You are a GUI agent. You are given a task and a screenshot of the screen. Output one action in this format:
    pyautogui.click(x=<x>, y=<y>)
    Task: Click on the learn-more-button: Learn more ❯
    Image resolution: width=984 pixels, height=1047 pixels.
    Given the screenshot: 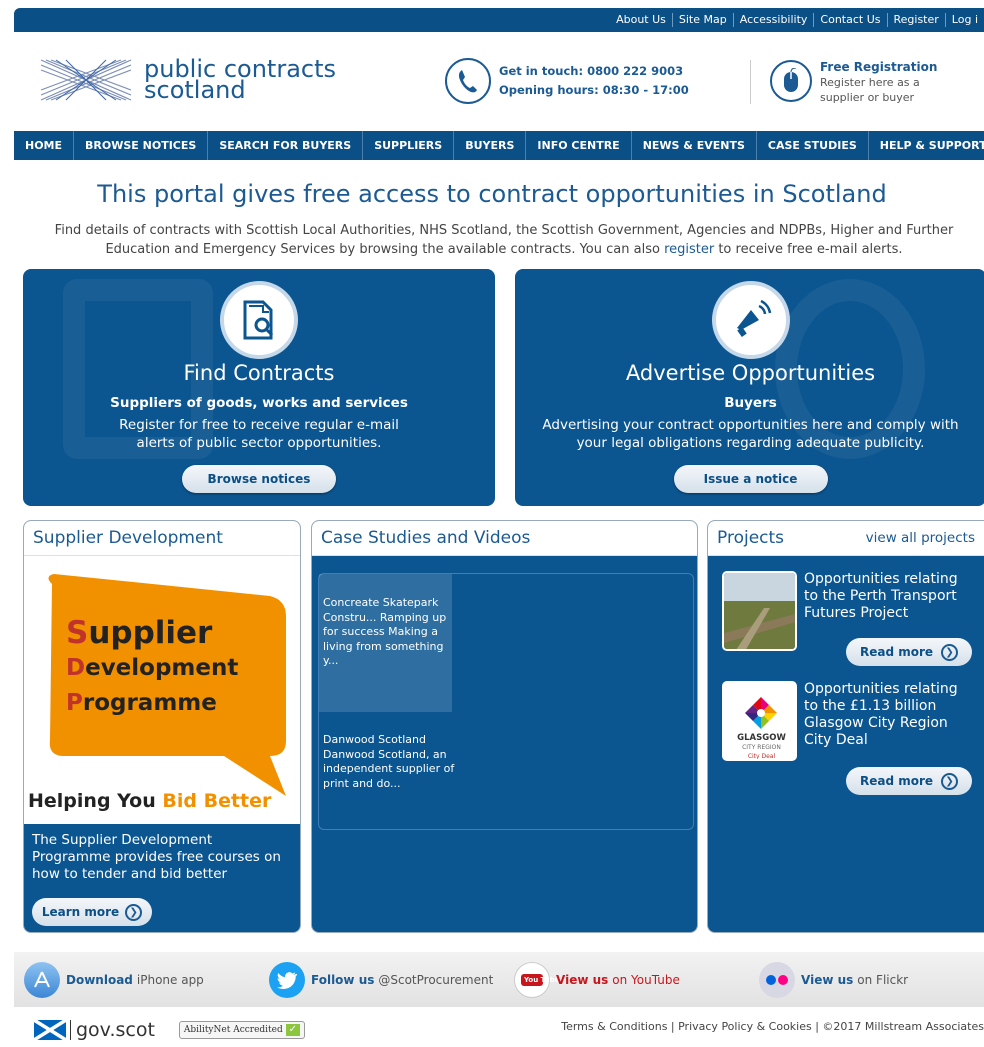 What is the action you would take?
    pyautogui.click(x=92, y=912)
    